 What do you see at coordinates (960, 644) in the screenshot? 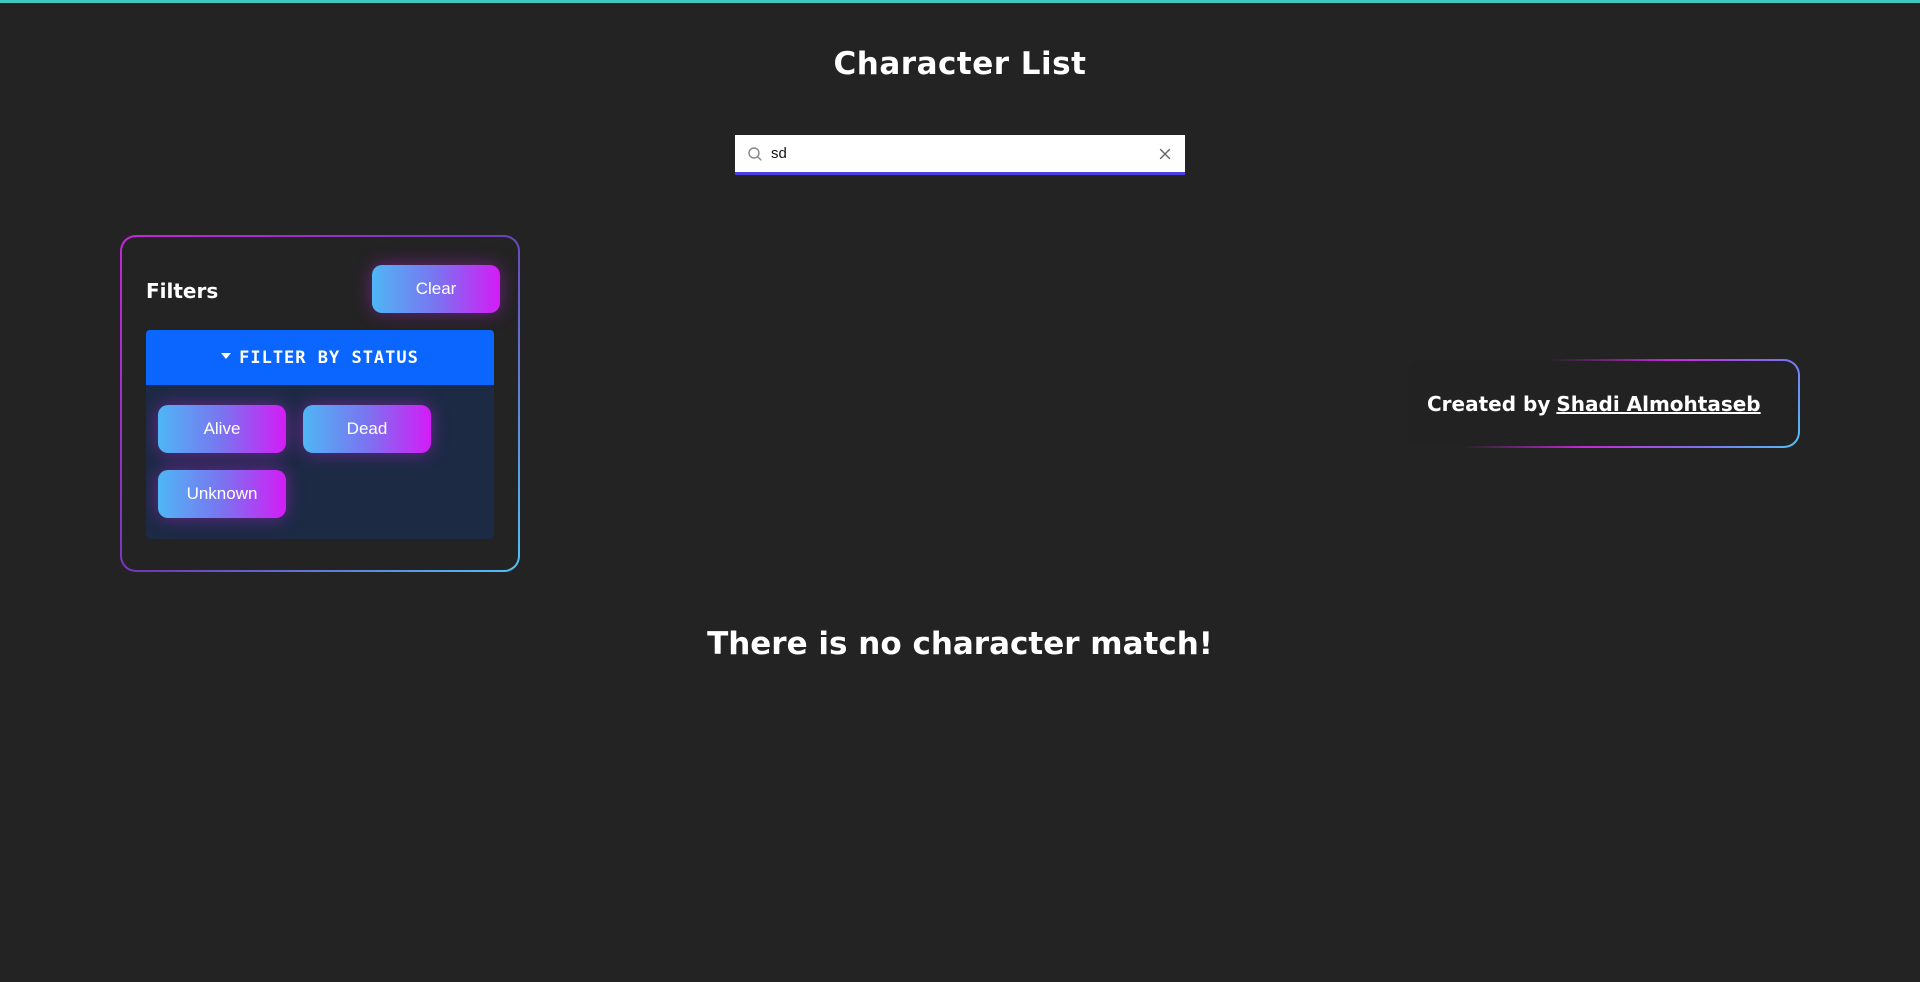
I see `empty-results-message: There is no character match!` at bounding box center [960, 644].